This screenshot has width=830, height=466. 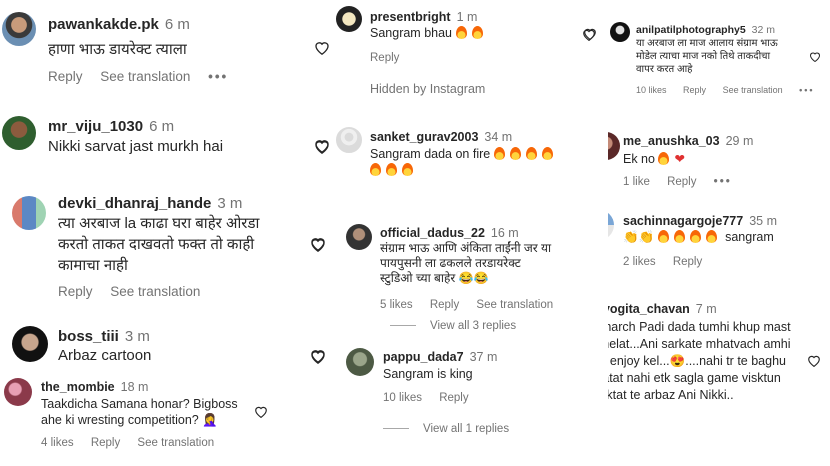 What do you see at coordinates (105, 355) in the screenshot?
I see `comment-text: Arbaz cartoon` at bounding box center [105, 355].